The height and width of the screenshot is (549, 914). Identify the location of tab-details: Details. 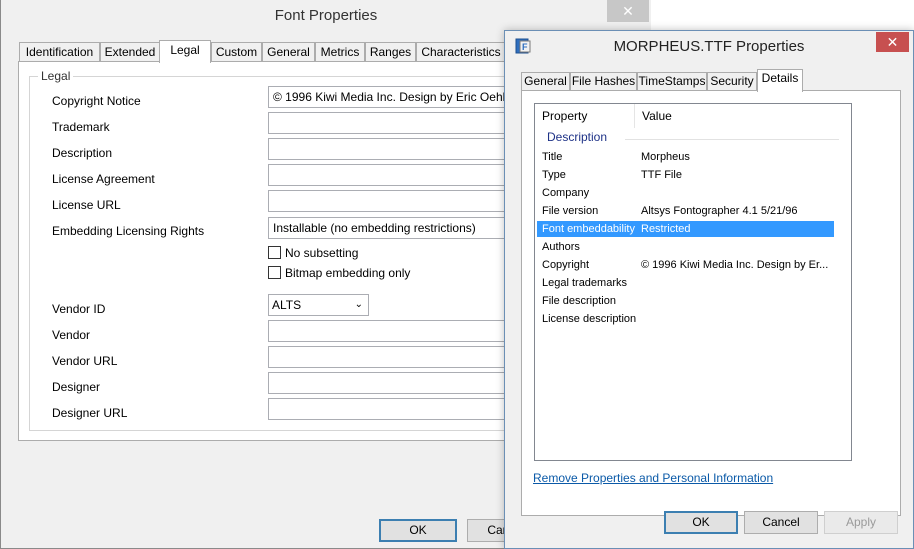
(780, 80).